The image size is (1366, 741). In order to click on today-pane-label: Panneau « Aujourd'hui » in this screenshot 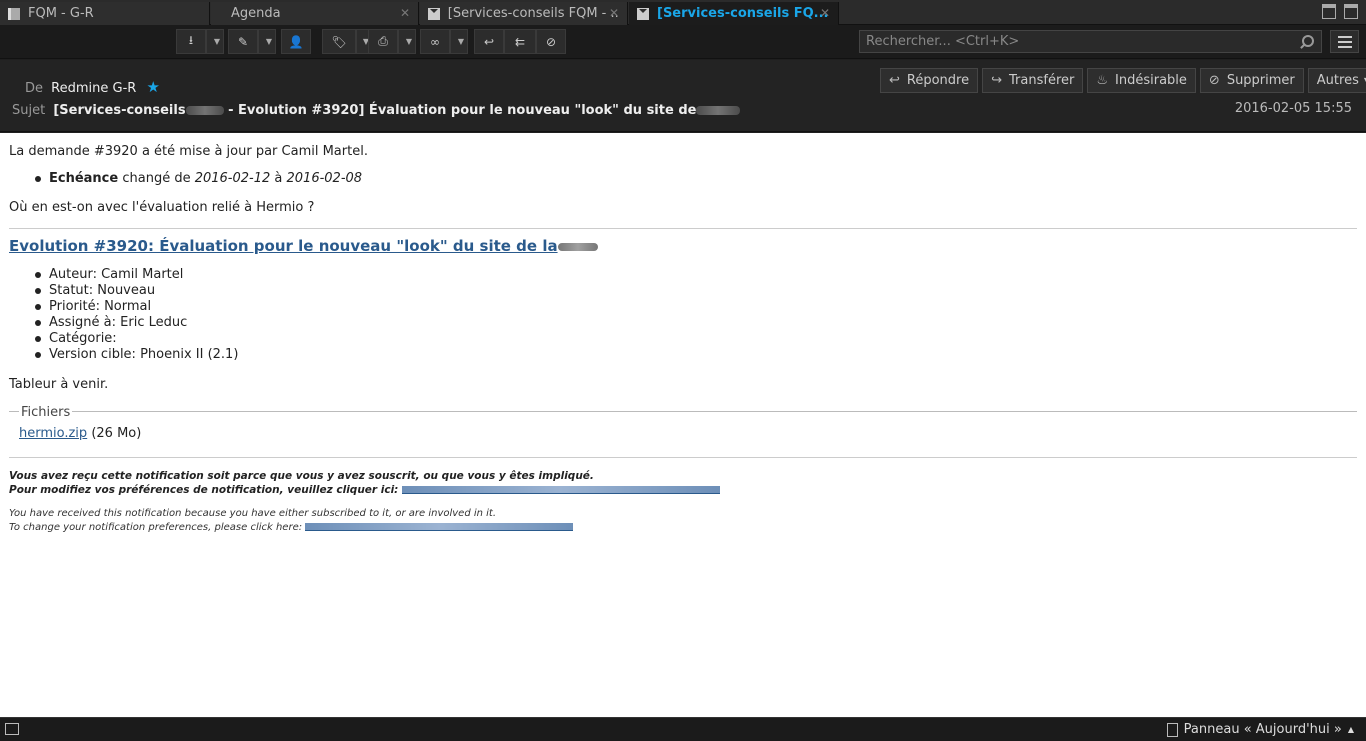, I will do `click(1262, 729)`.